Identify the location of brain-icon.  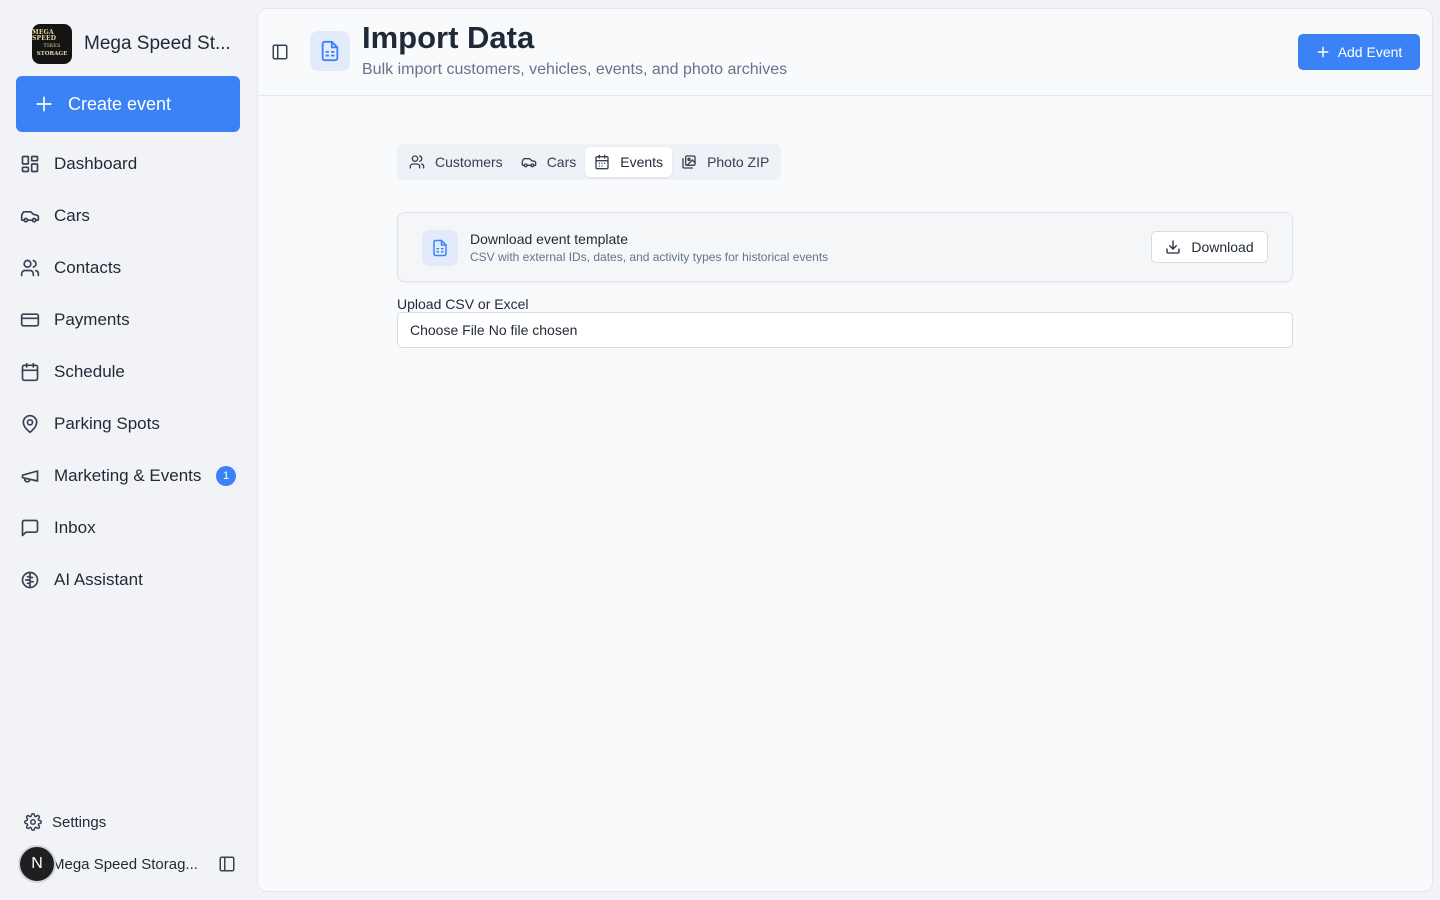
(30, 580).